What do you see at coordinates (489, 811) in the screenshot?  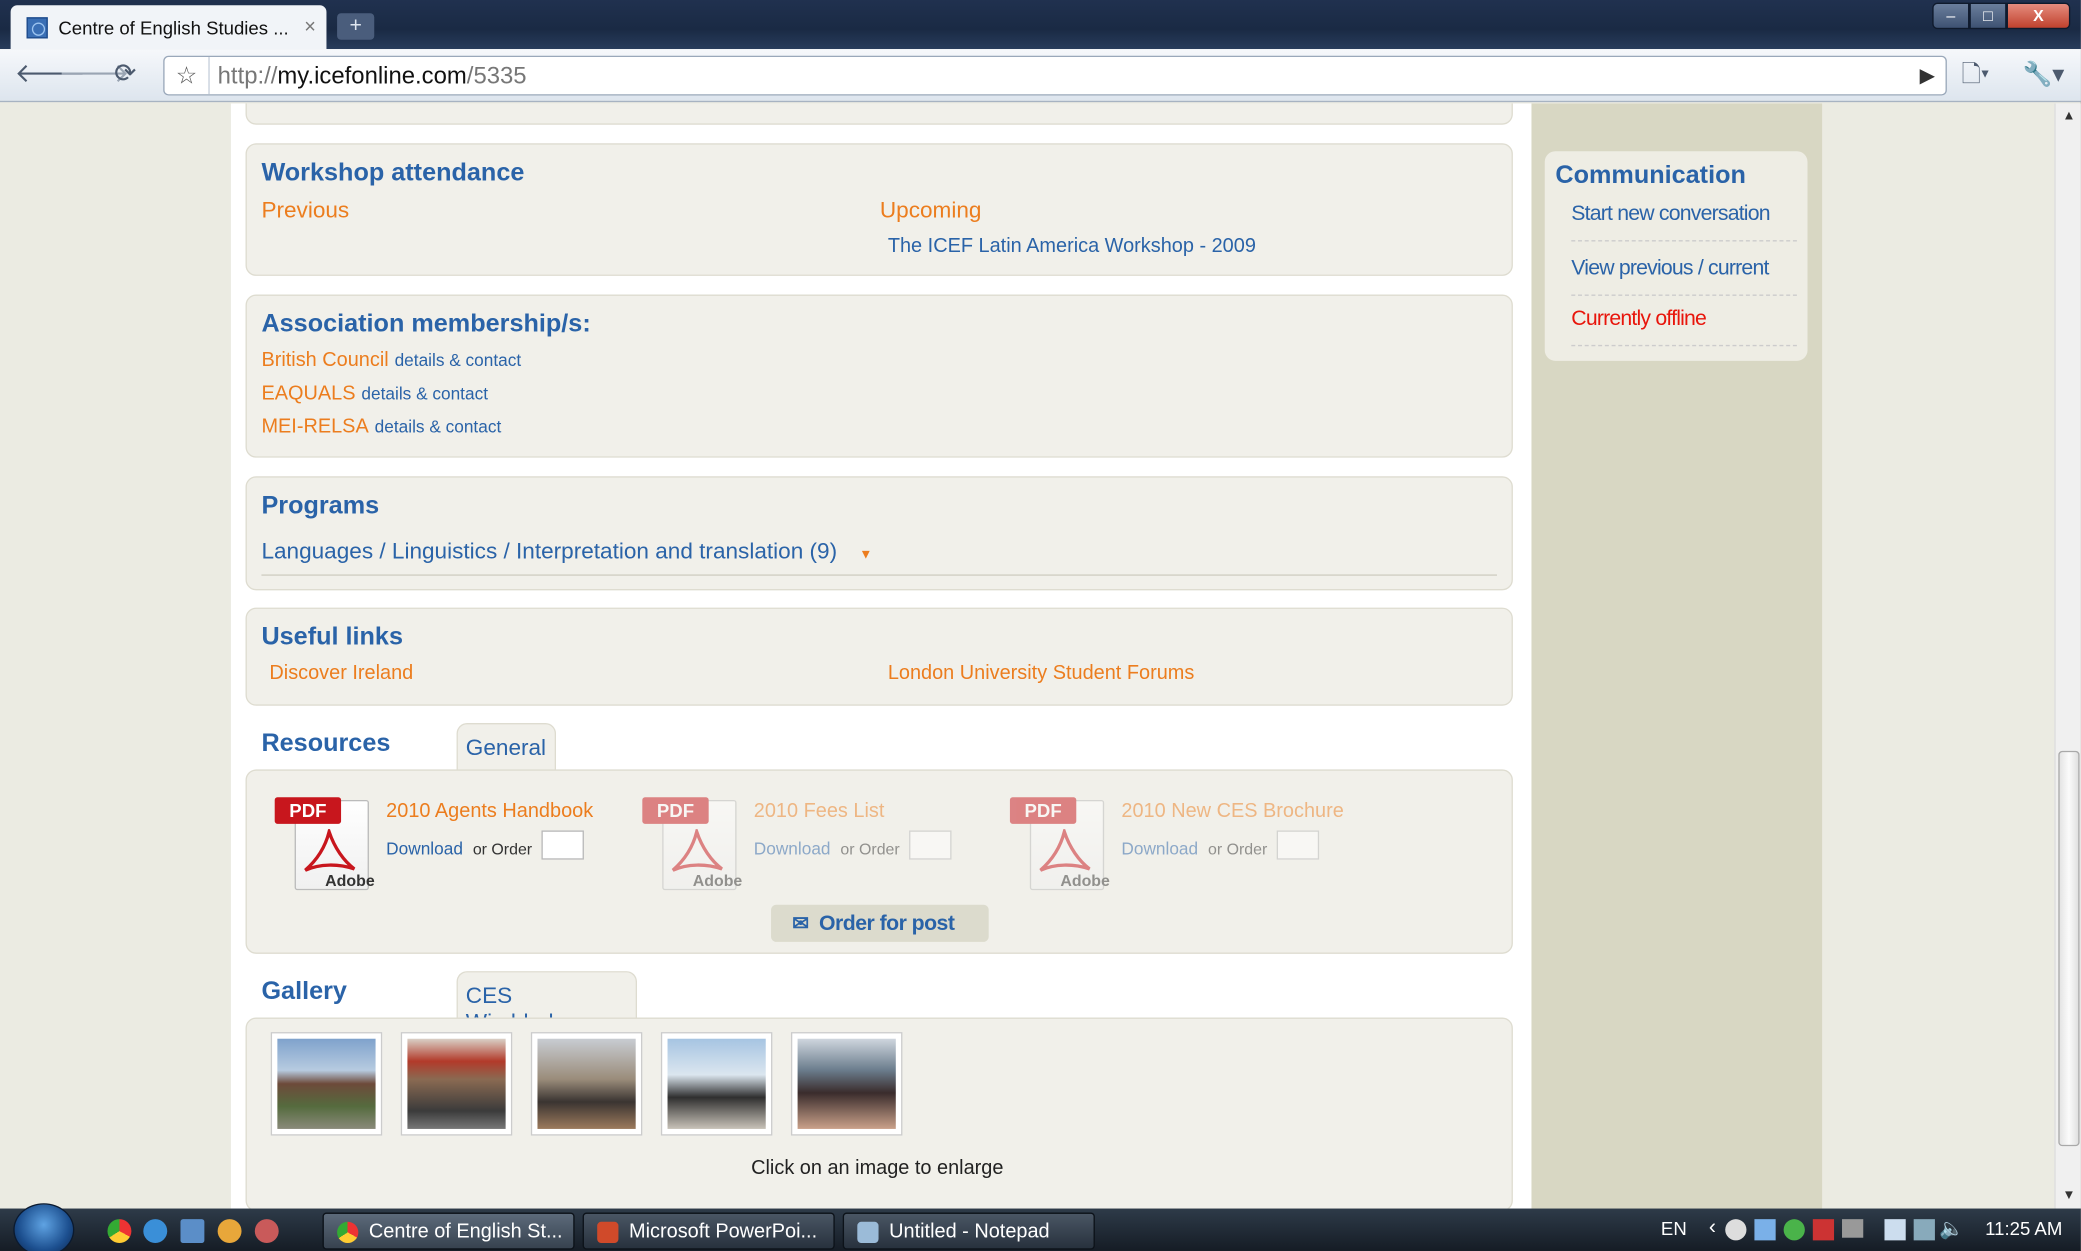 I see `resource-title: 2010 Agents Handbook` at bounding box center [489, 811].